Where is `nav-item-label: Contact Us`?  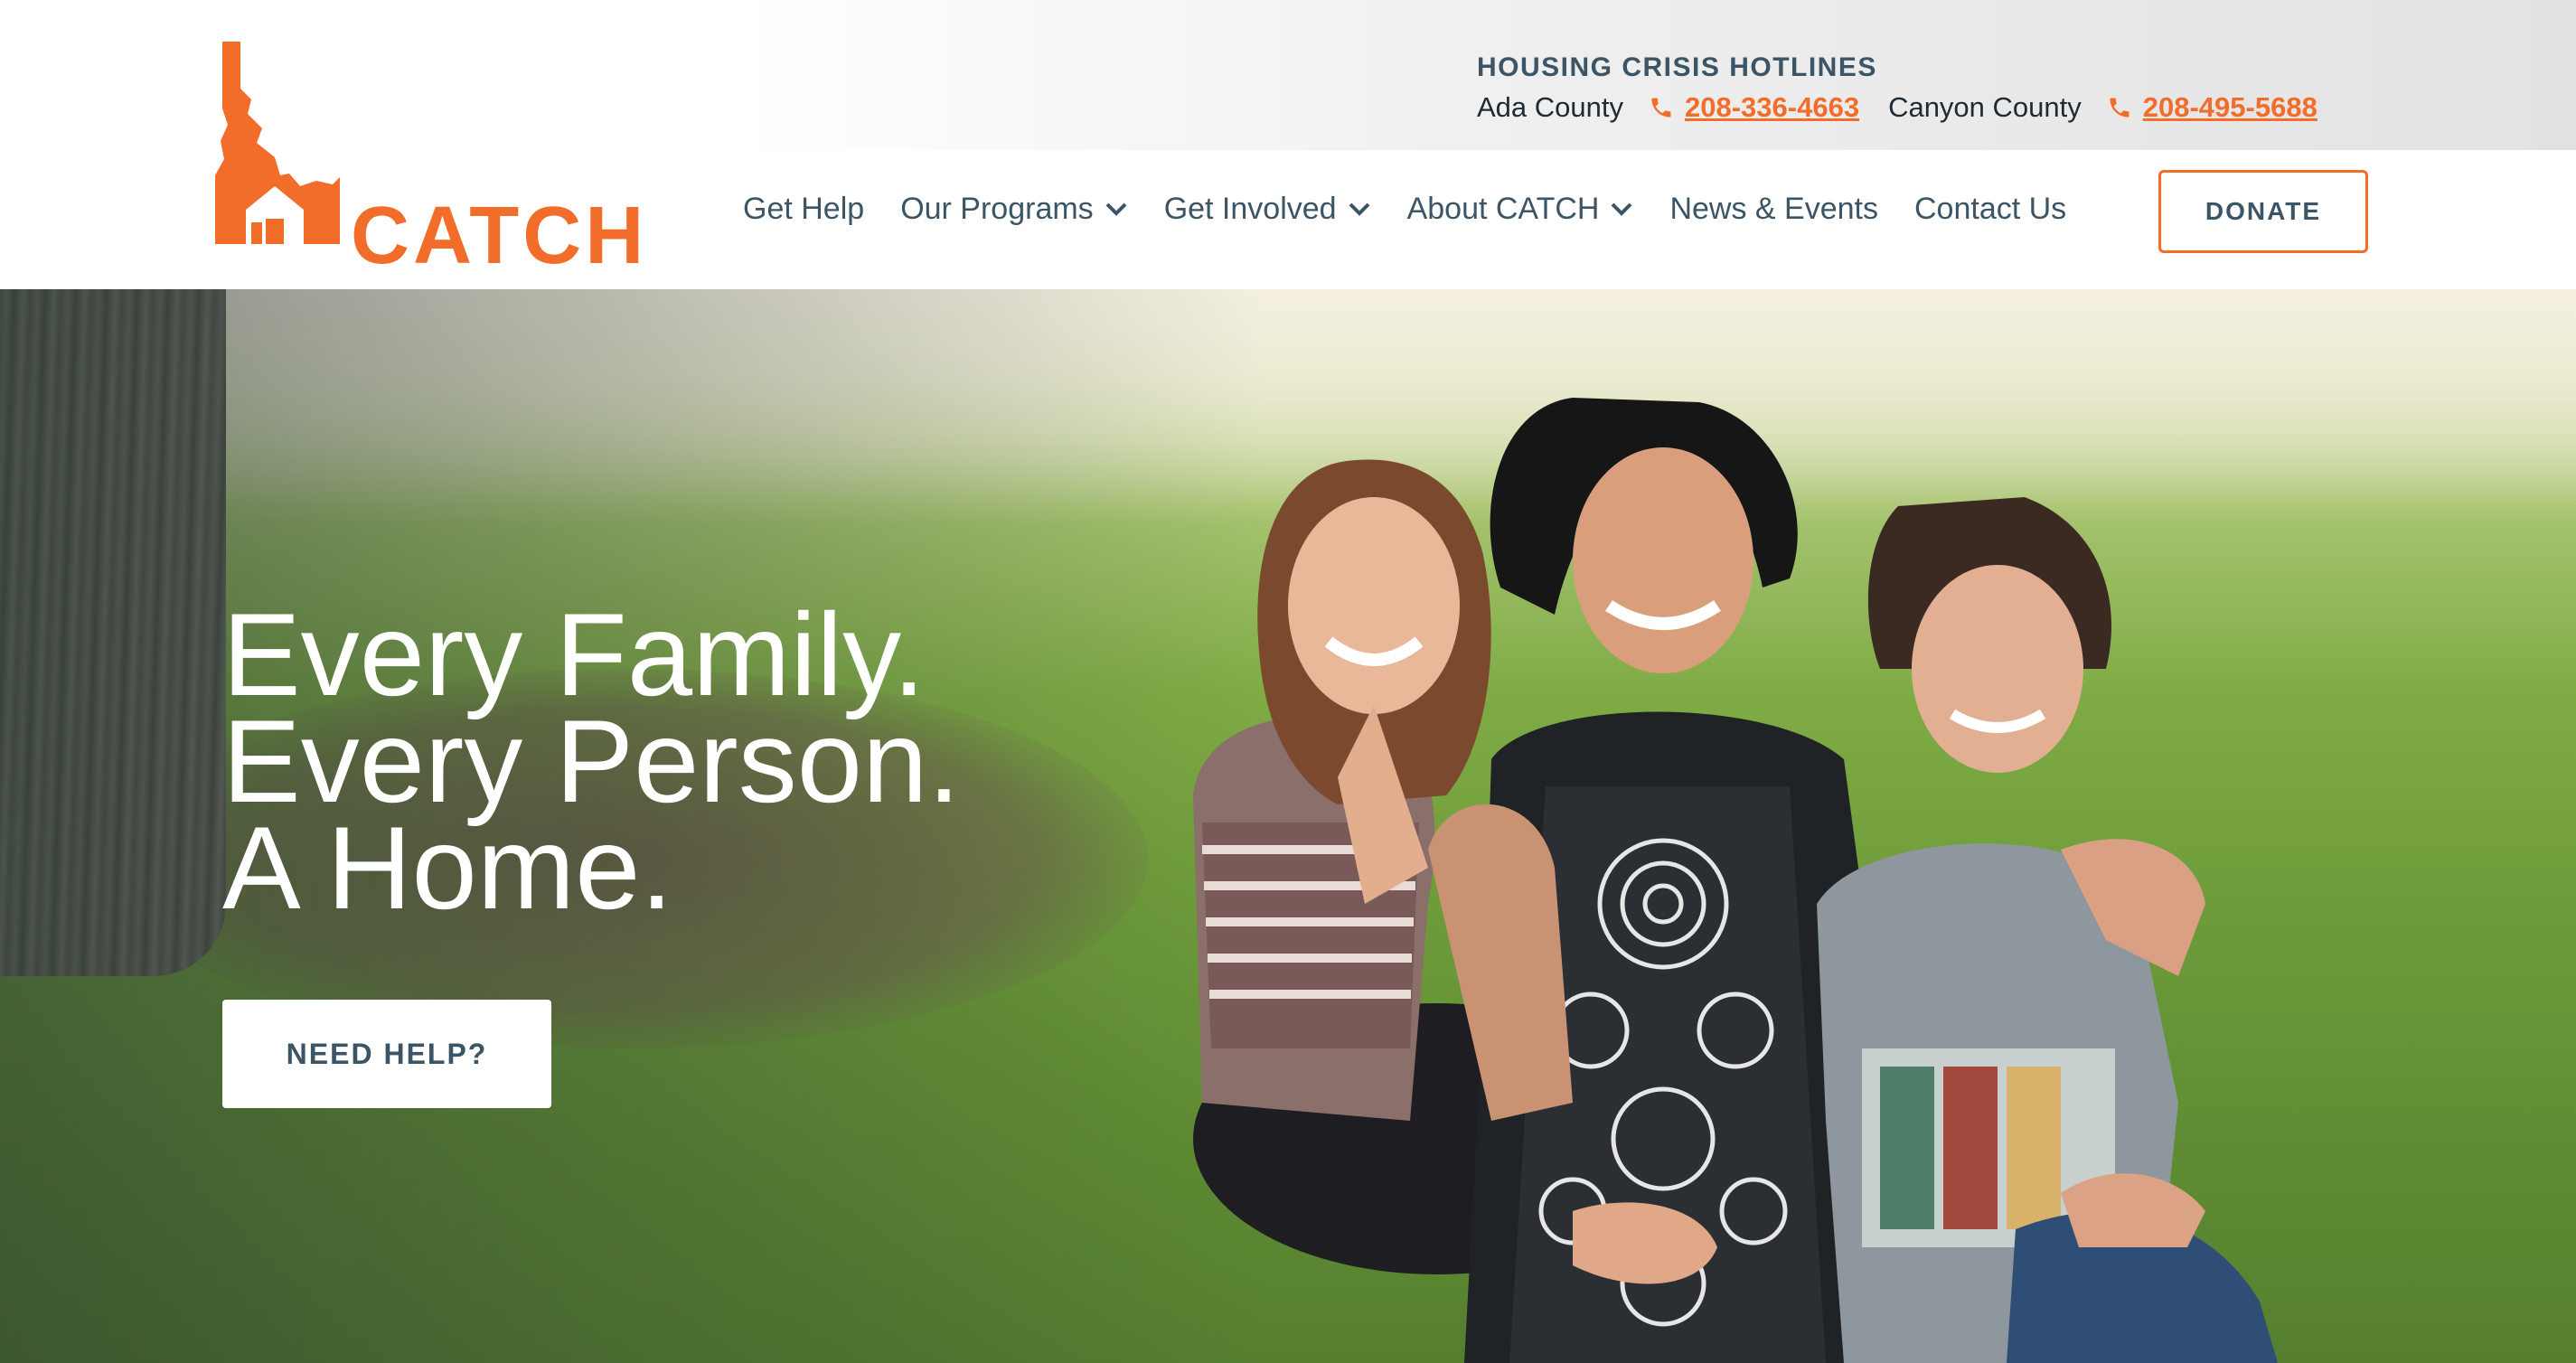
nav-item-label: Contact Us is located at coordinates (1990, 209).